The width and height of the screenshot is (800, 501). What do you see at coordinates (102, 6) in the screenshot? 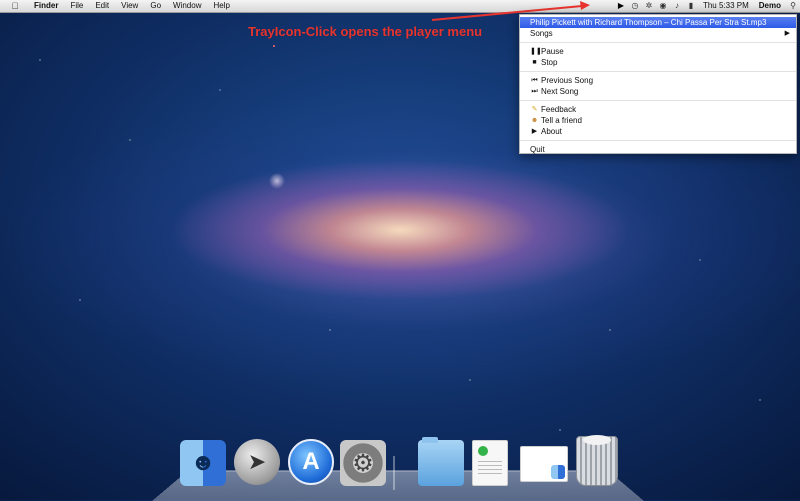
I see `menu-edit: Edit` at bounding box center [102, 6].